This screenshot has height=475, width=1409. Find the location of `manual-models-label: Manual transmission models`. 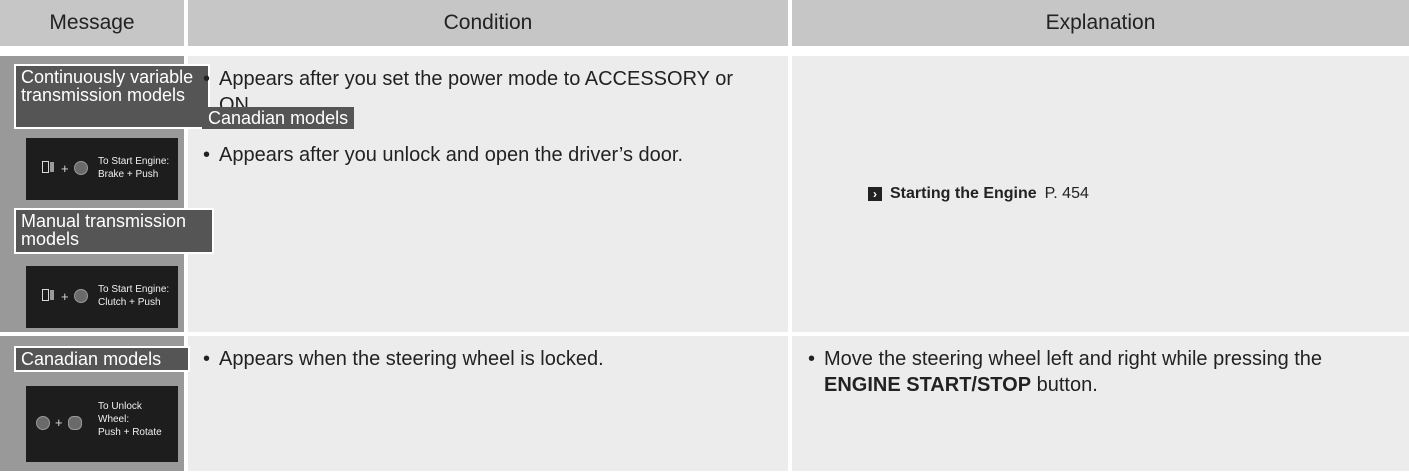

manual-models-label: Manual transmission models is located at coordinates (114, 231).